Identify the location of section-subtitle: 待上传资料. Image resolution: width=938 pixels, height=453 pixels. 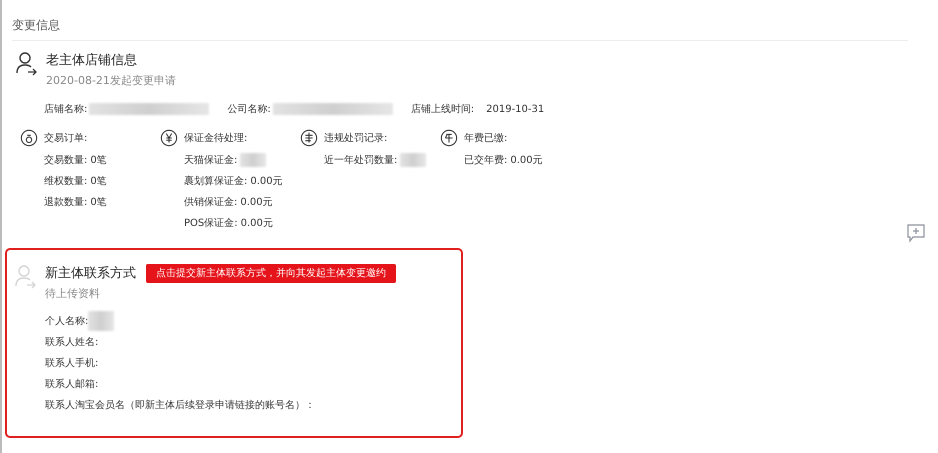
(73, 294).